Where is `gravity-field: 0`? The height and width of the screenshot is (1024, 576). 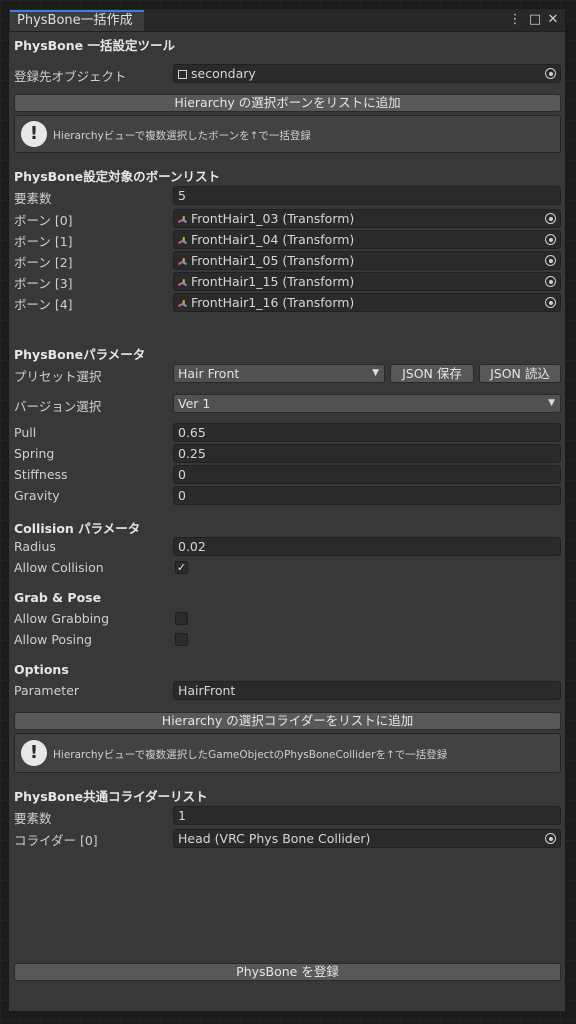 gravity-field: 0 is located at coordinates (367, 495).